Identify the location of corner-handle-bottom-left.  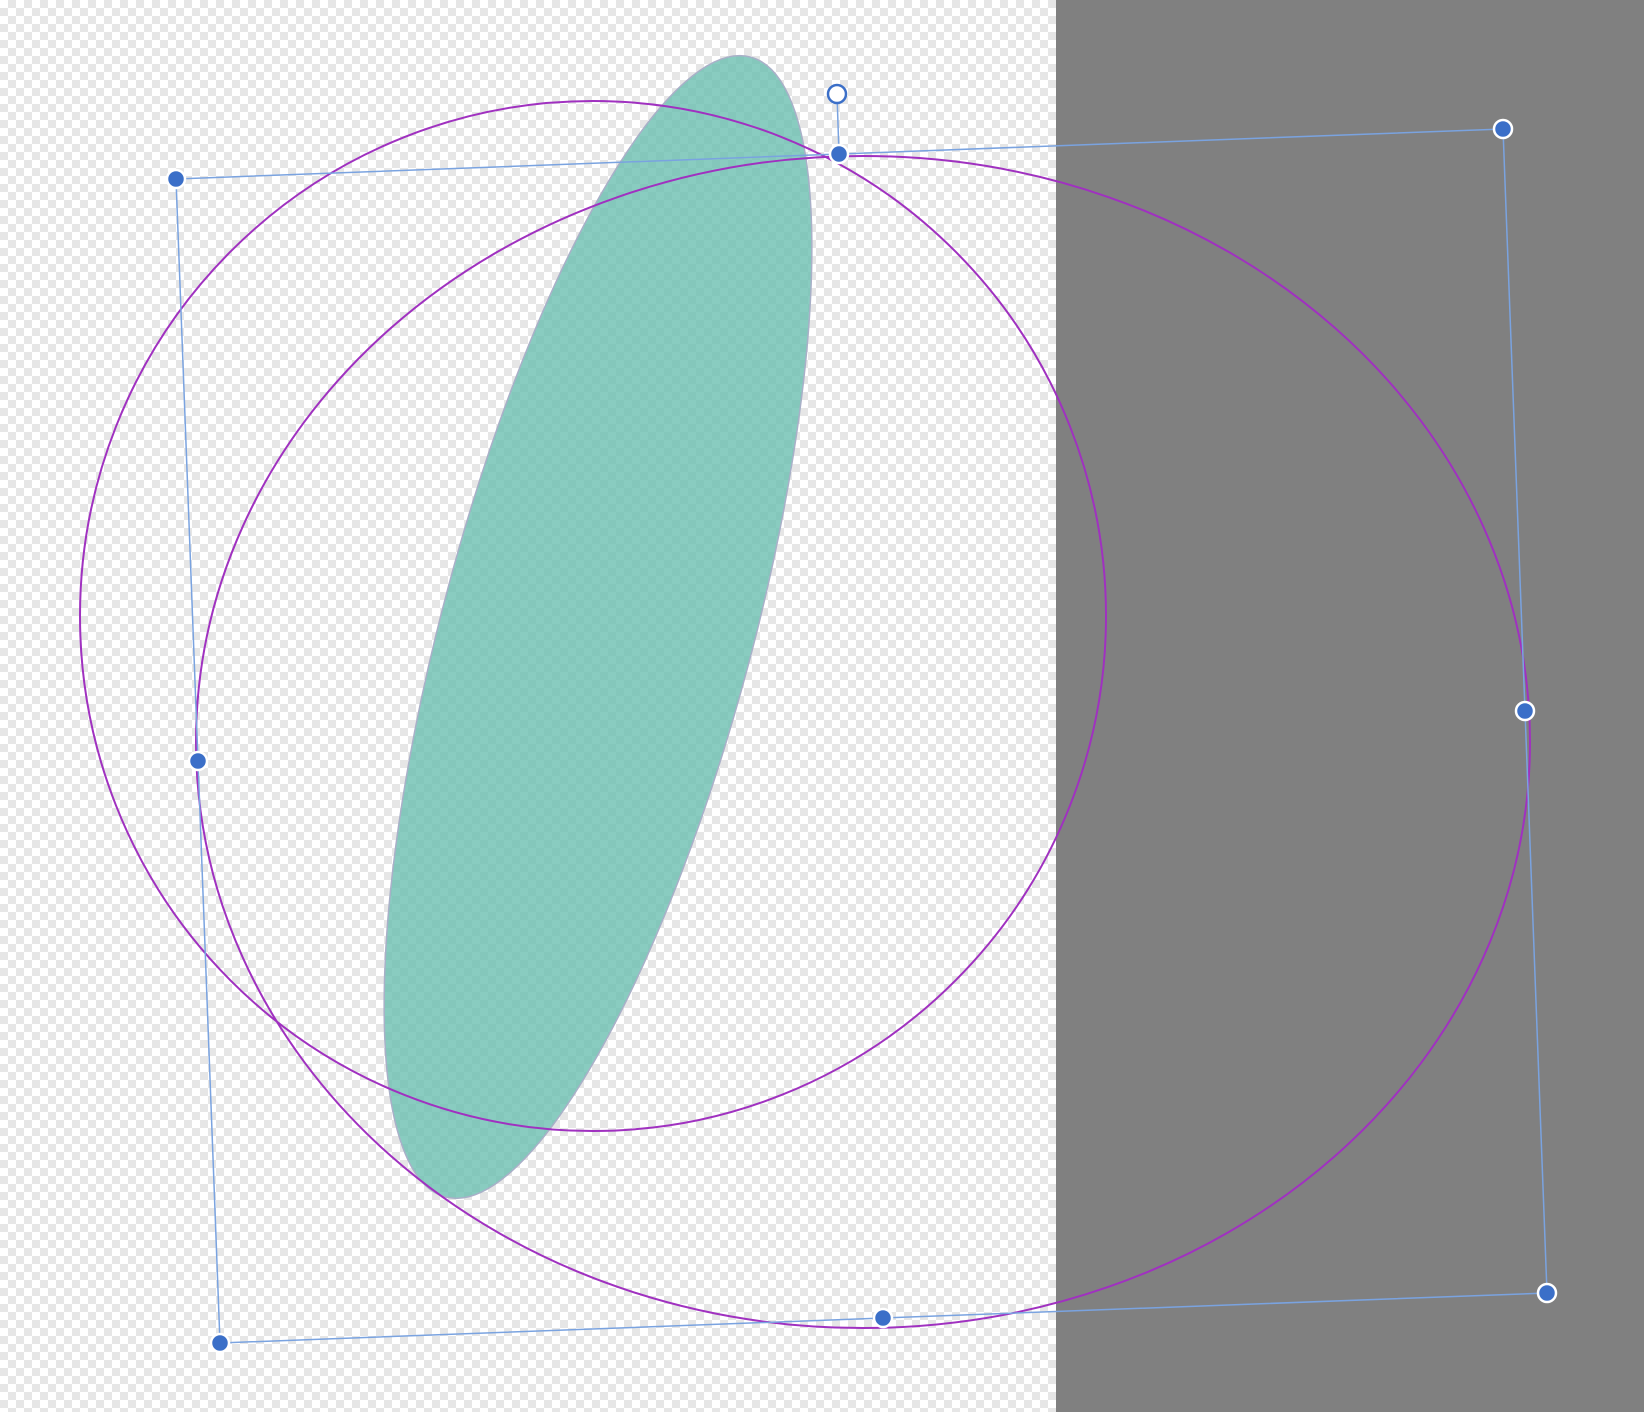
(220, 1343).